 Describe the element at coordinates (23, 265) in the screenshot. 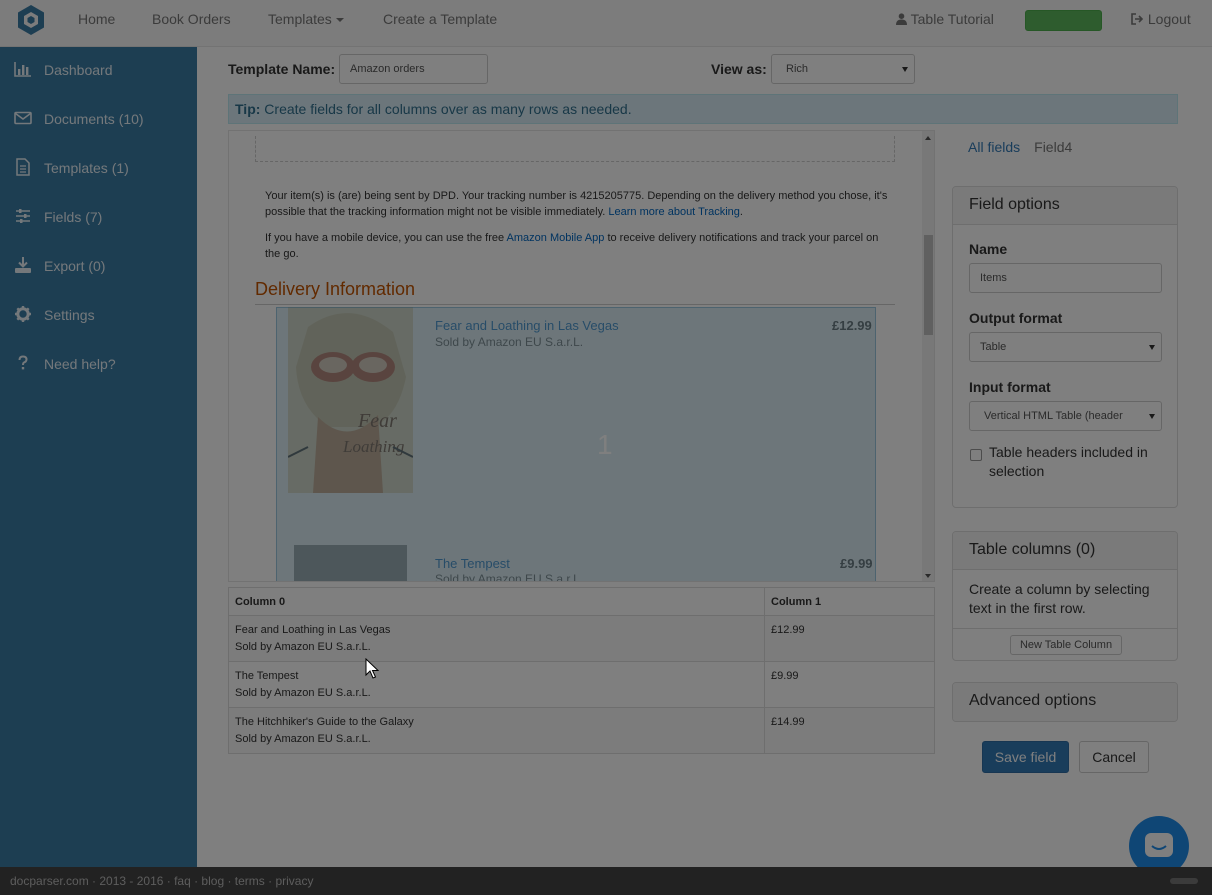

I see `download-icon` at that location.